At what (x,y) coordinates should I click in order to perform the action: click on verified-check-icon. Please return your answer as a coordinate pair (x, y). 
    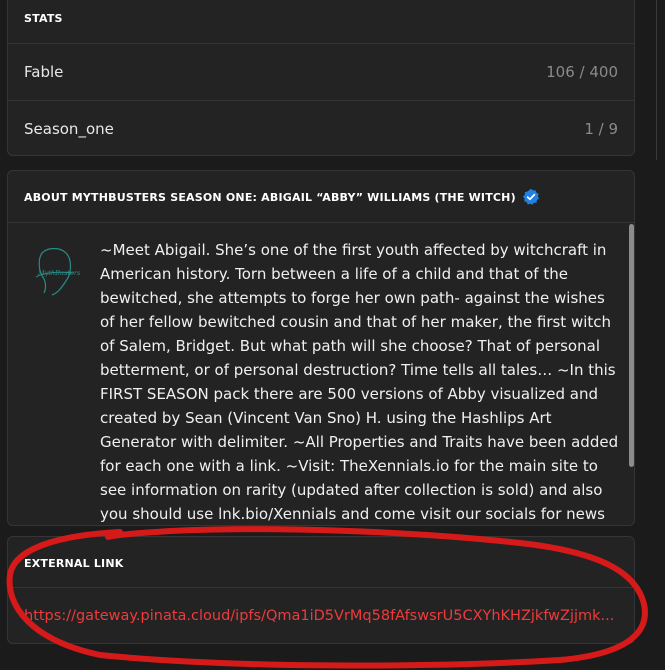
    Looking at the image, I should click on (531, 197).